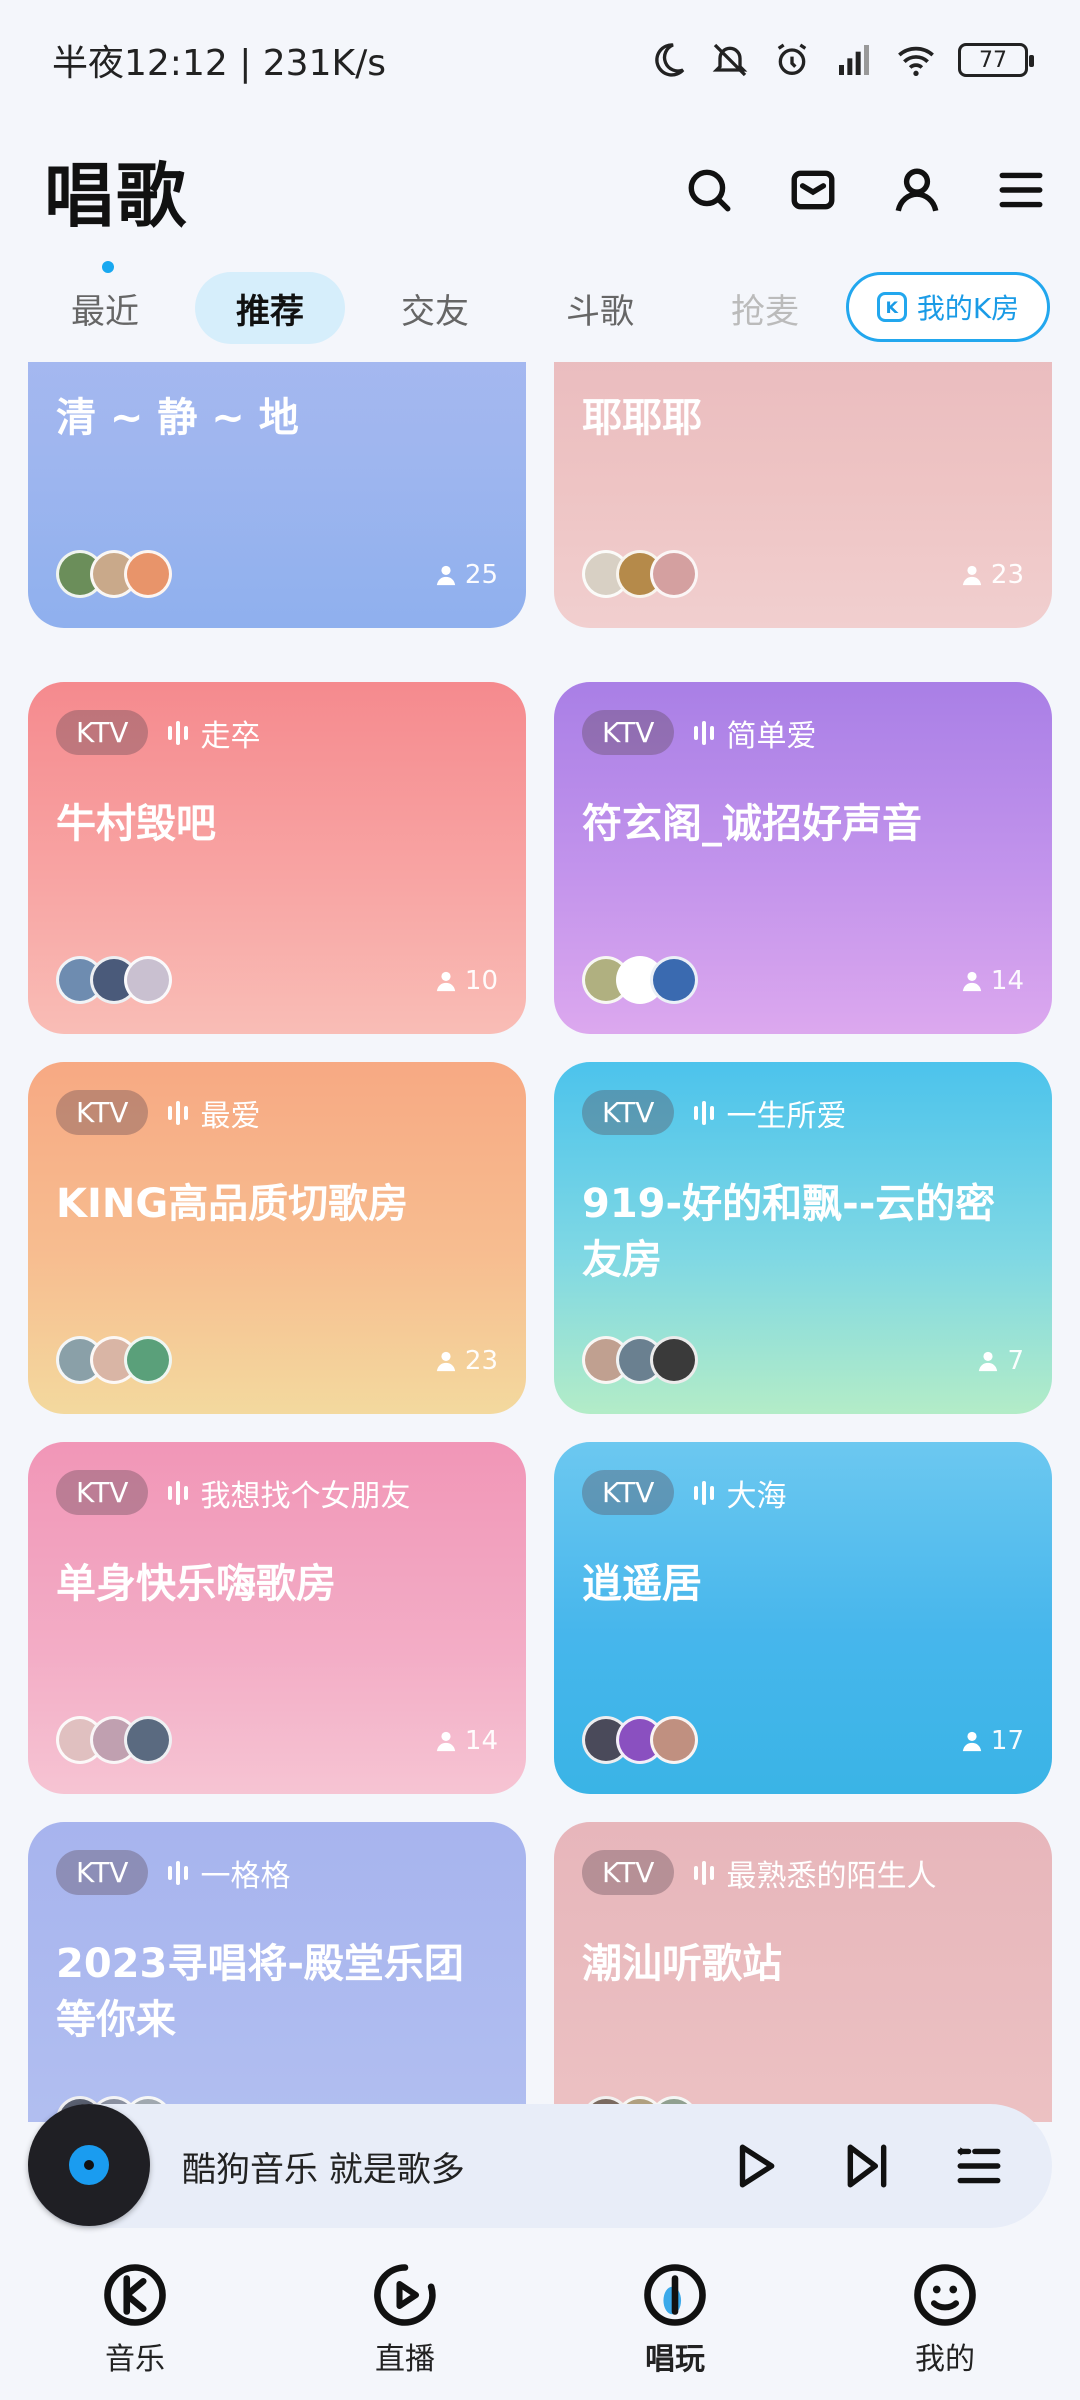 This screenshot has height=2400, width=1080. I want to click on member-count-value: 25, so click(481, 575).